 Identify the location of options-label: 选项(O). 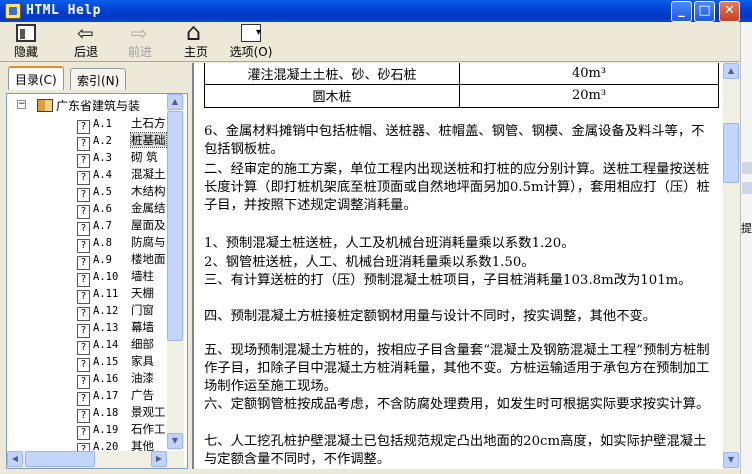
(251, 52).